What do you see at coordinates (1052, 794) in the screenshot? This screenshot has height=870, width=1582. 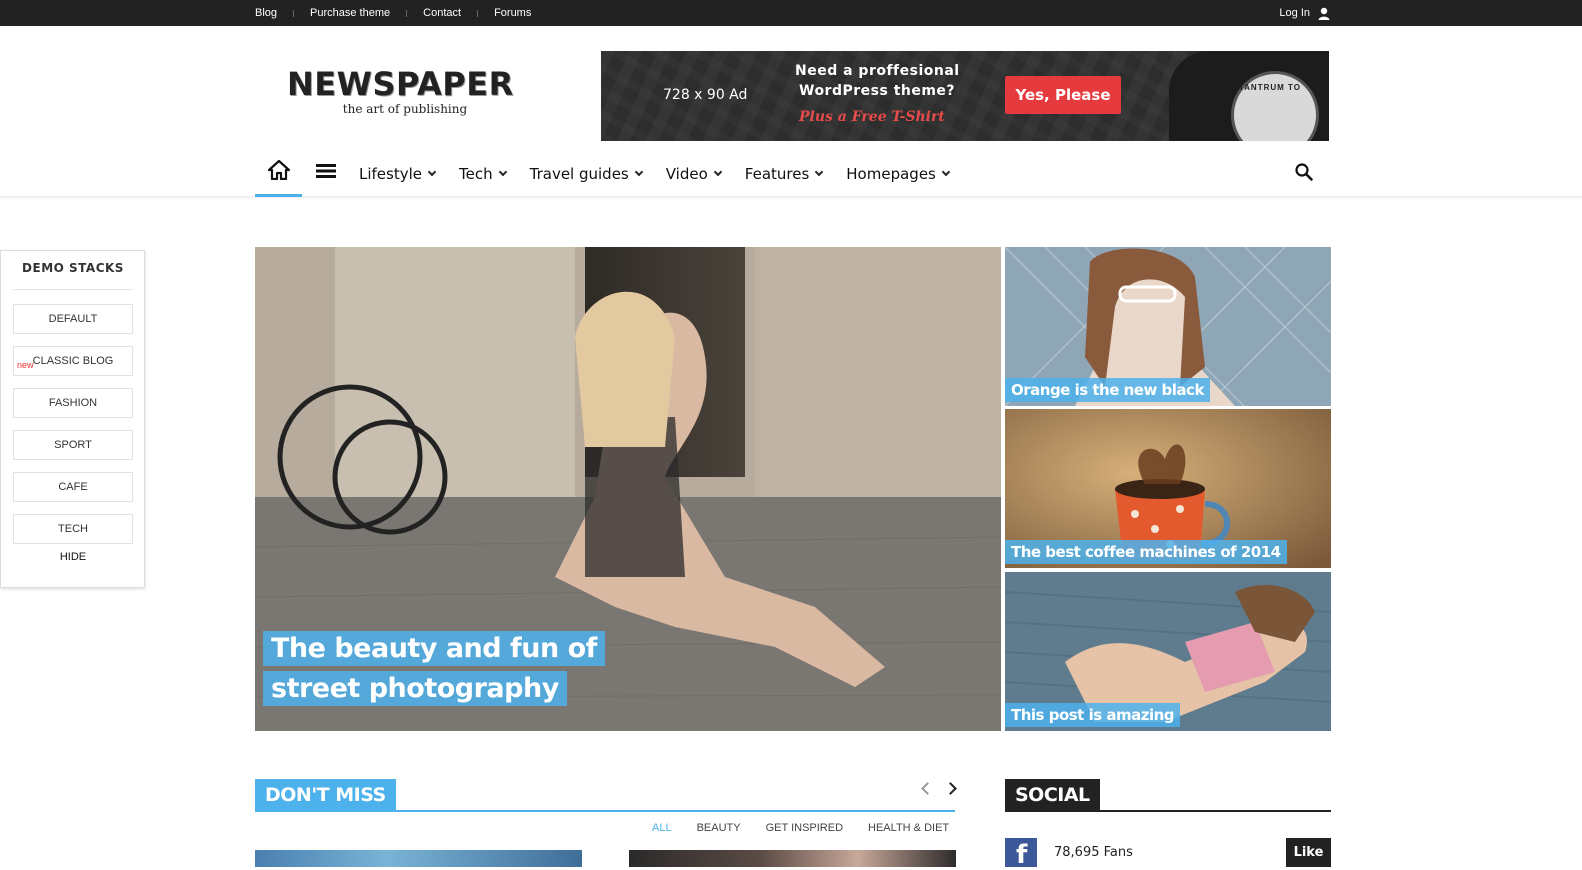 I see `social-title: SOCIAL` at bounding box center [1052, 794].